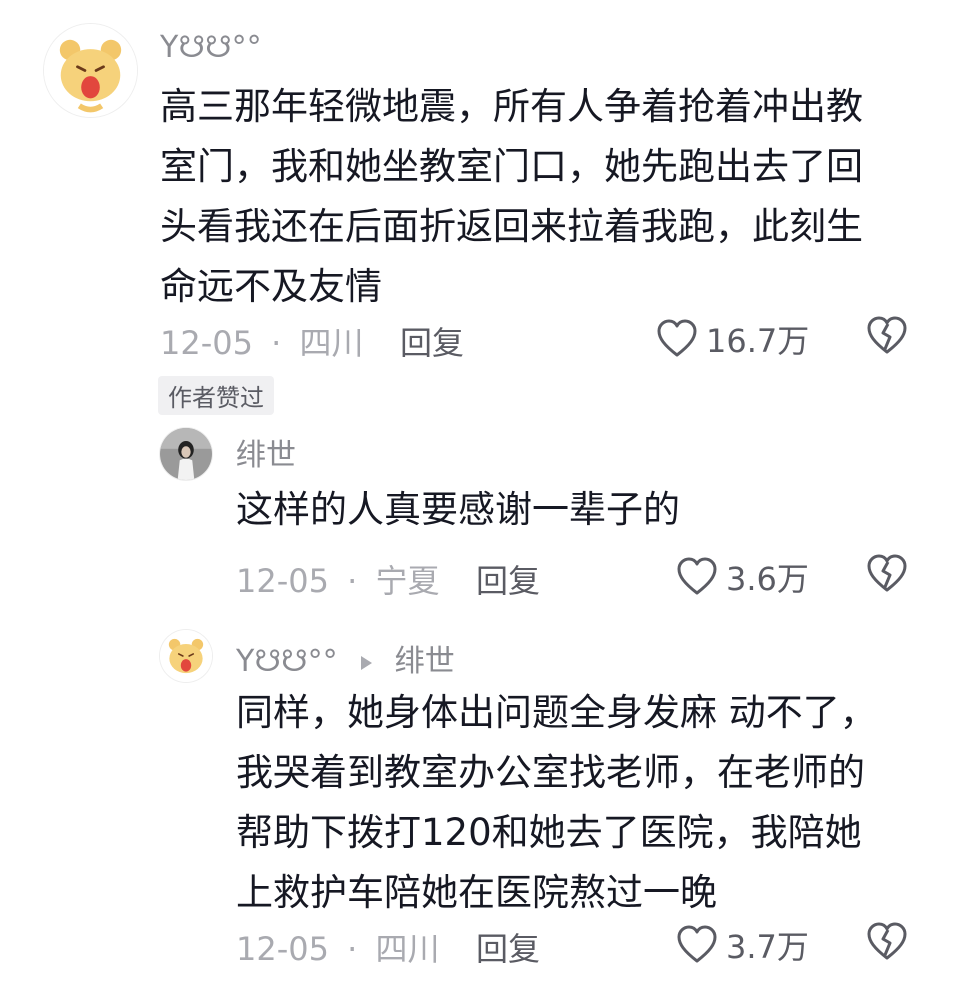 The image size is (960, 994). I want to click on triangle-right-icon, so click(367, 663).